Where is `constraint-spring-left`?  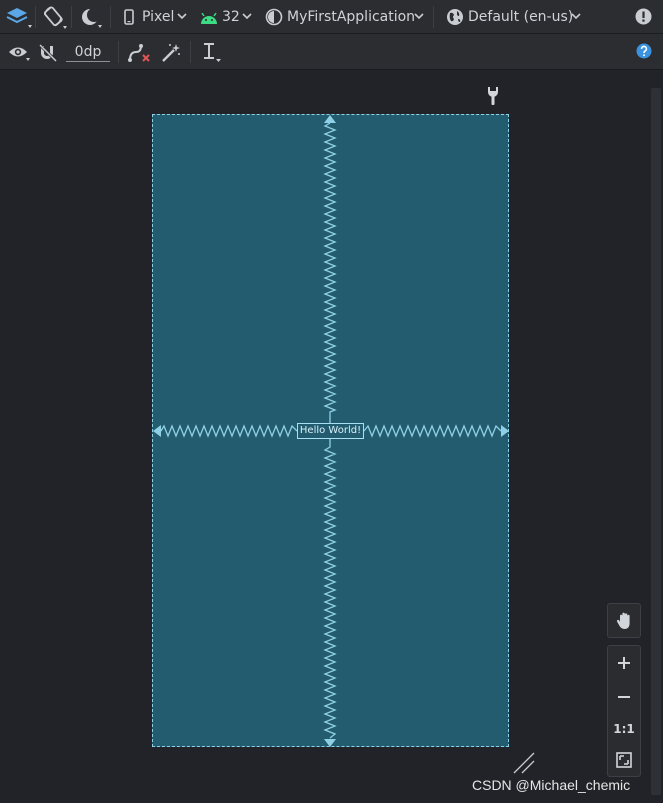 constraint-spring-left is located at coordinates (229, 431).